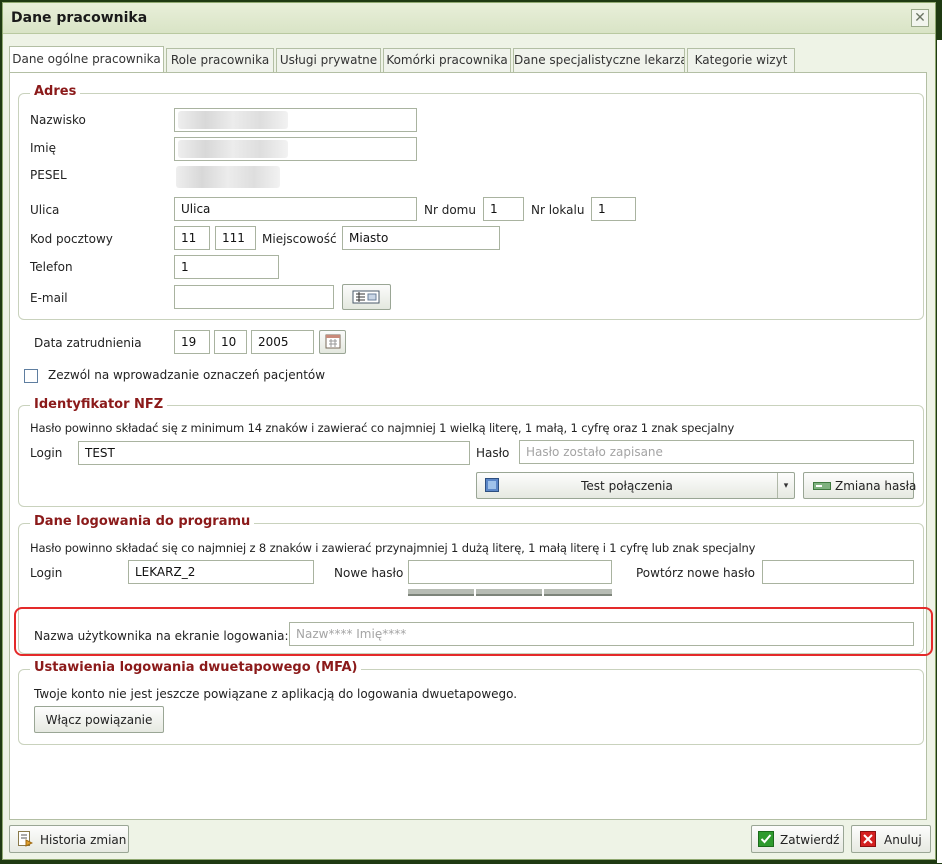 The width and height of the screenshot is (942, 864). What do you see at coordinates (51, 267) in the screenshot?
I see `phone-label: Telefon` at bounding box center [51, 267].